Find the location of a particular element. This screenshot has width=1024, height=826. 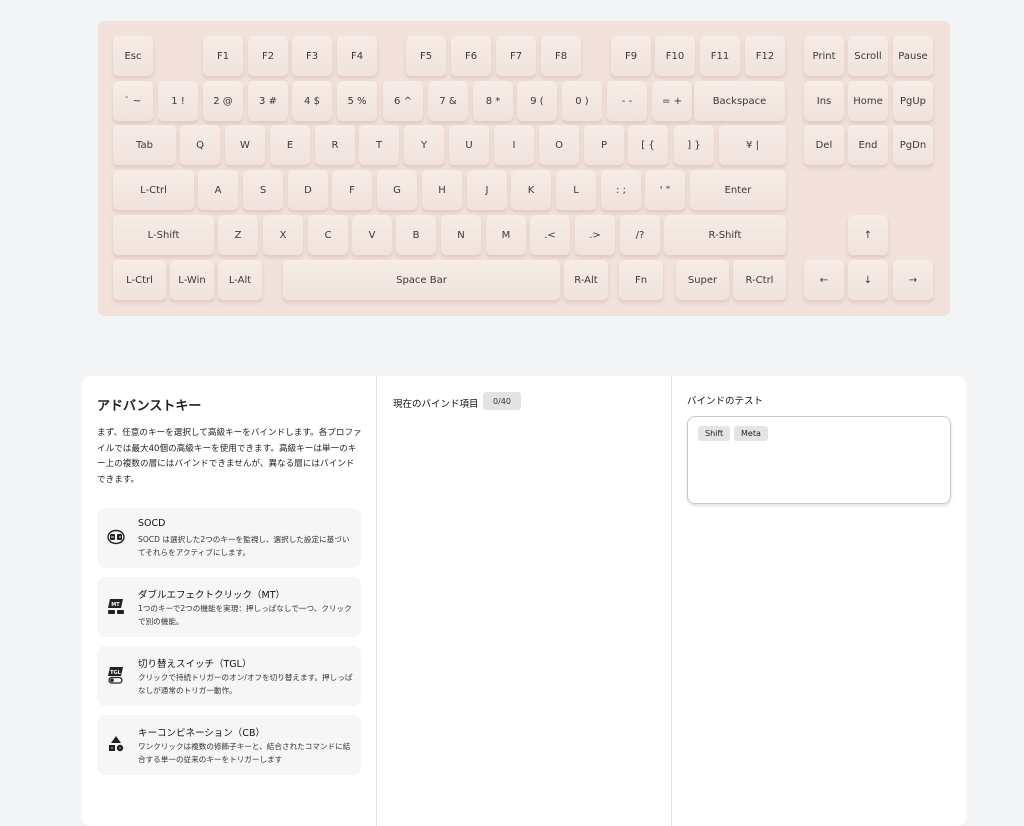

key-f11: F11 is located at coordinates (720, 56).